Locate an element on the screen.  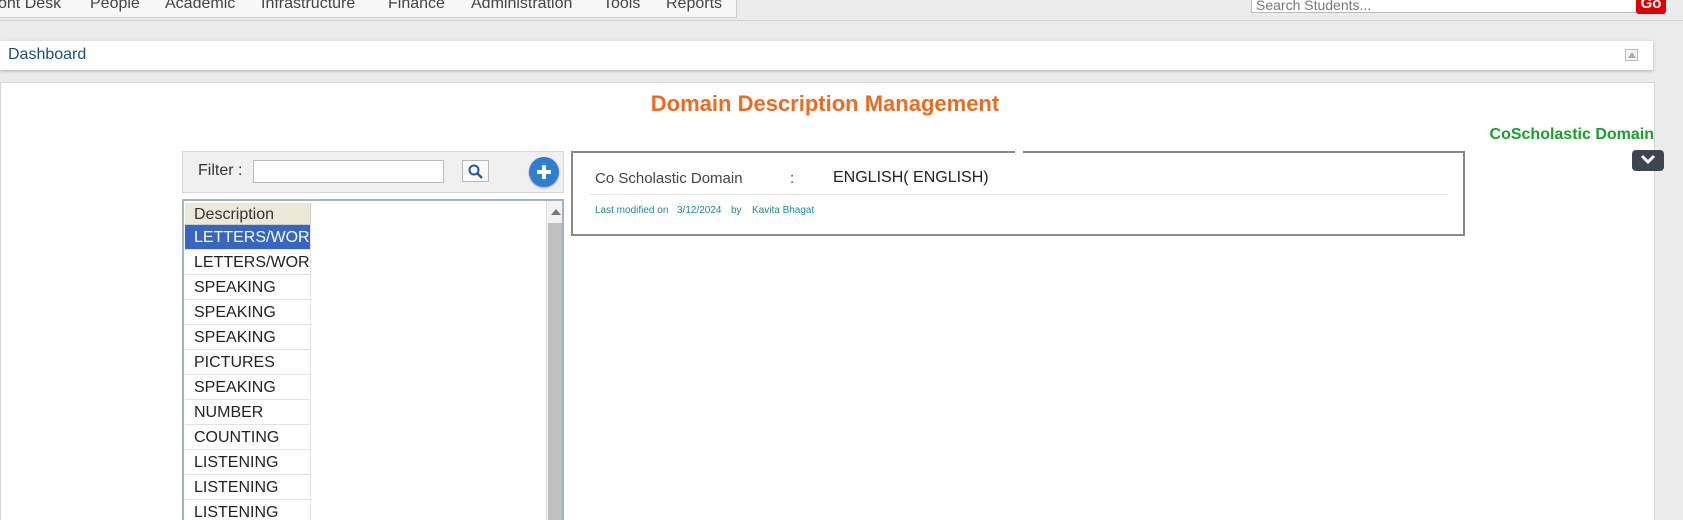
go-button: Go is located at coordinates (1651, 7).